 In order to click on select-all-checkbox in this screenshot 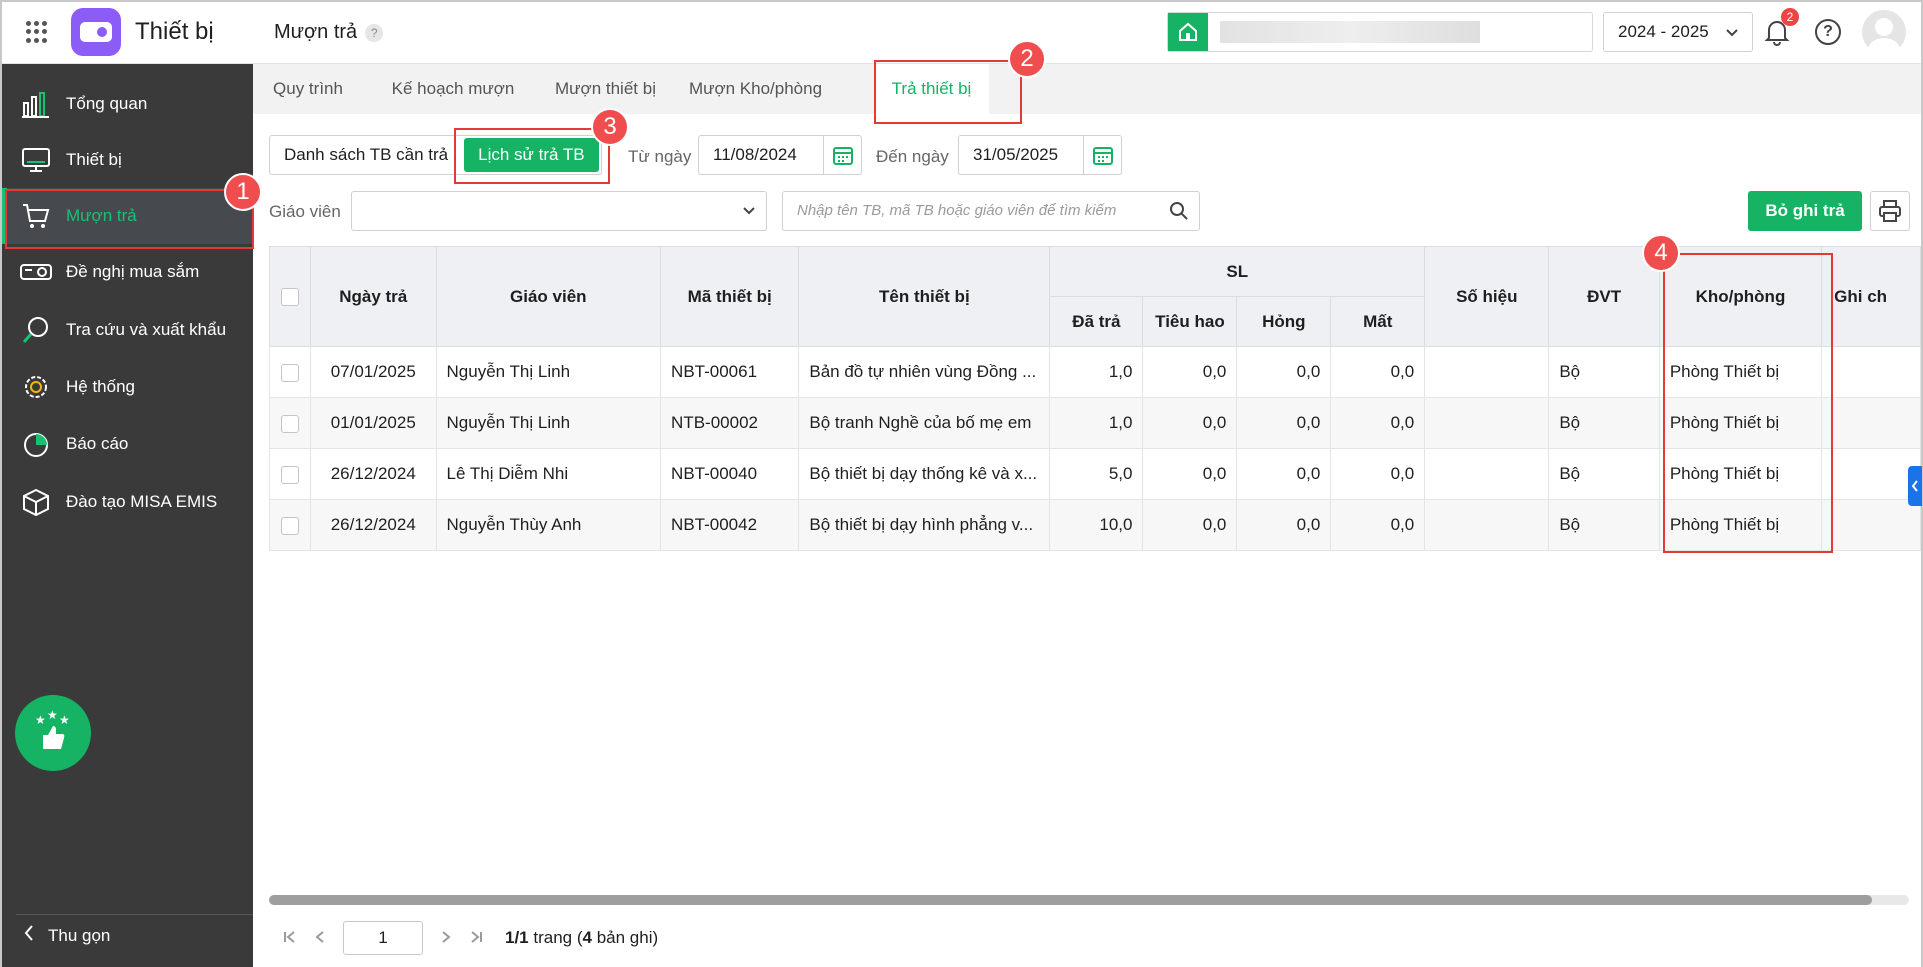, I will do `click(289, 297)`.